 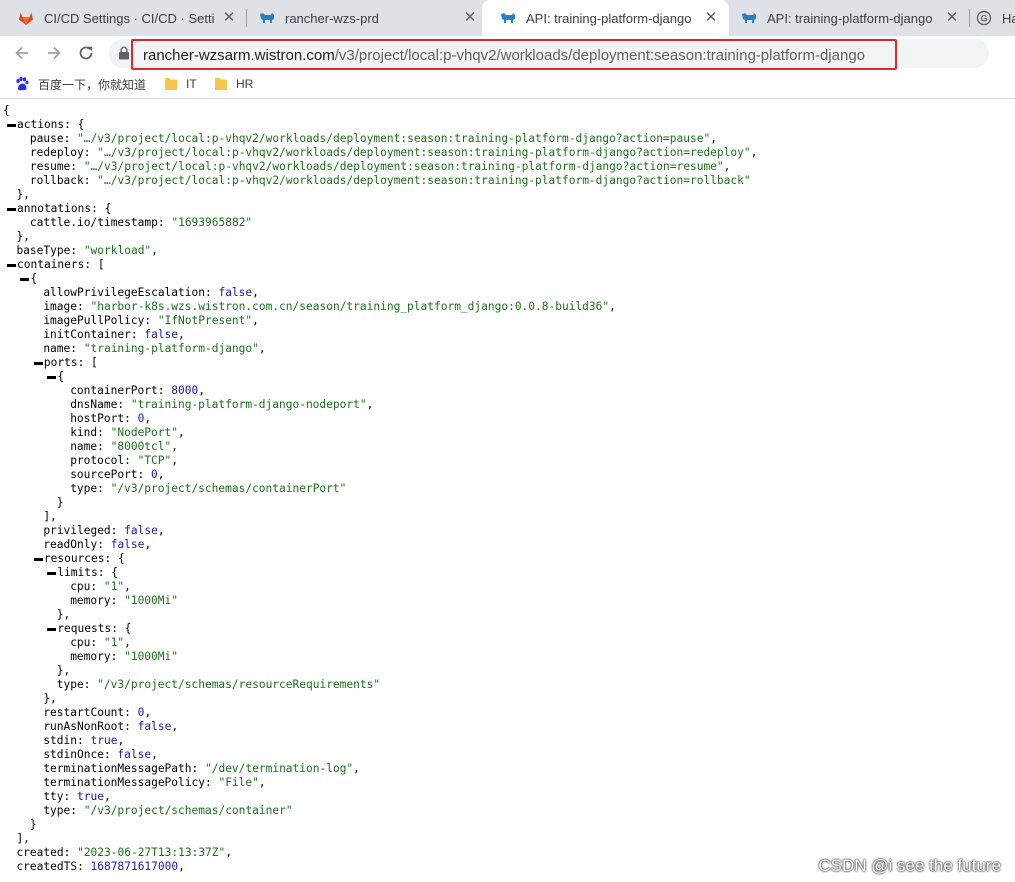 What do you see at coordinates (22, 237) in the screenshot?
I see `json-line: },` at bounding box center [22, 237].